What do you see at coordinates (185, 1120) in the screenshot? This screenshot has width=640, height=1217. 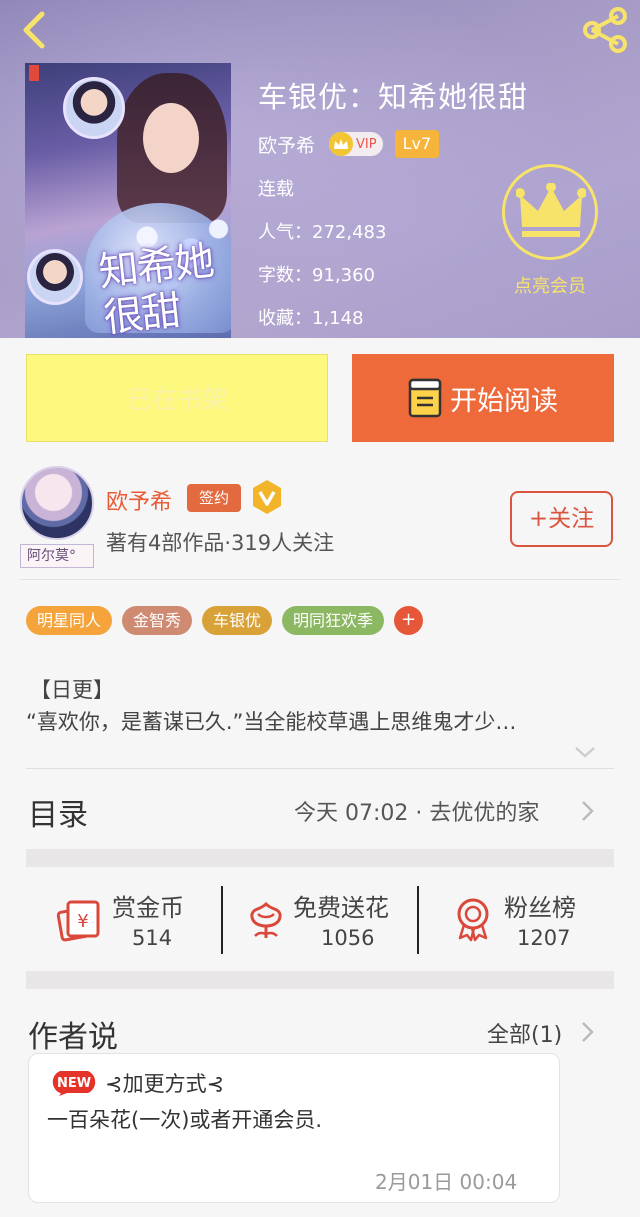 I see `note-body: 一百朵花(一次)或者开通会员.` at bounding box center [185, 1120].